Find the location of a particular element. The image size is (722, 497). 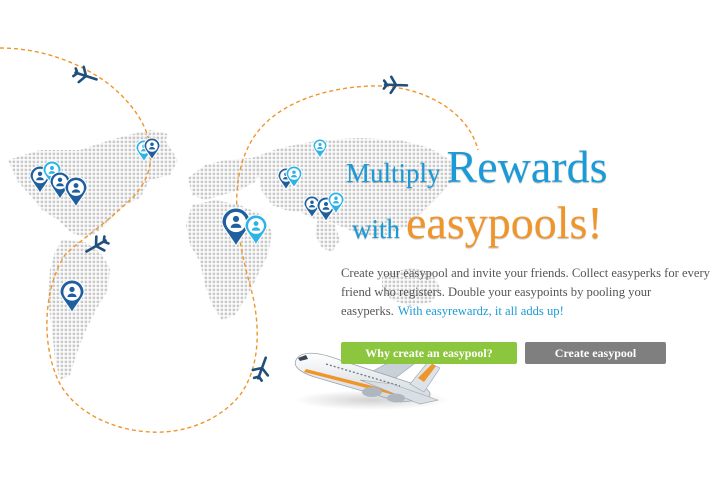

headline-multiply: Multiply is located at coordinates (393, 173).